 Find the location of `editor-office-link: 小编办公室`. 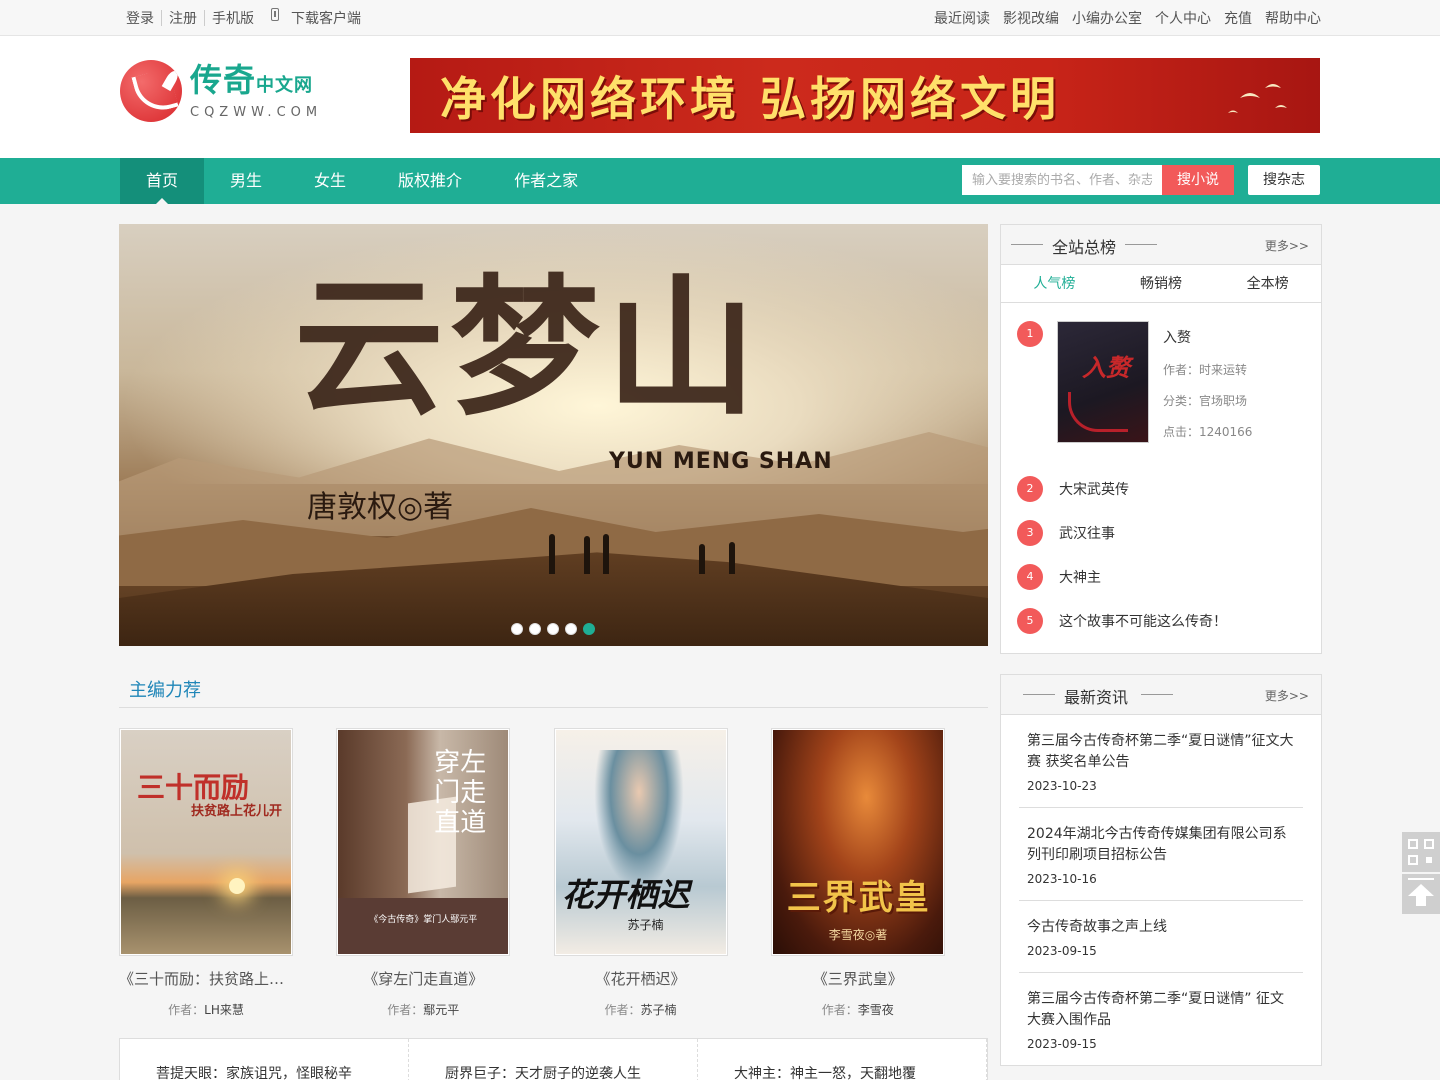

editor-office-link: 小编办公室 is located at coordinates (1107, 18).